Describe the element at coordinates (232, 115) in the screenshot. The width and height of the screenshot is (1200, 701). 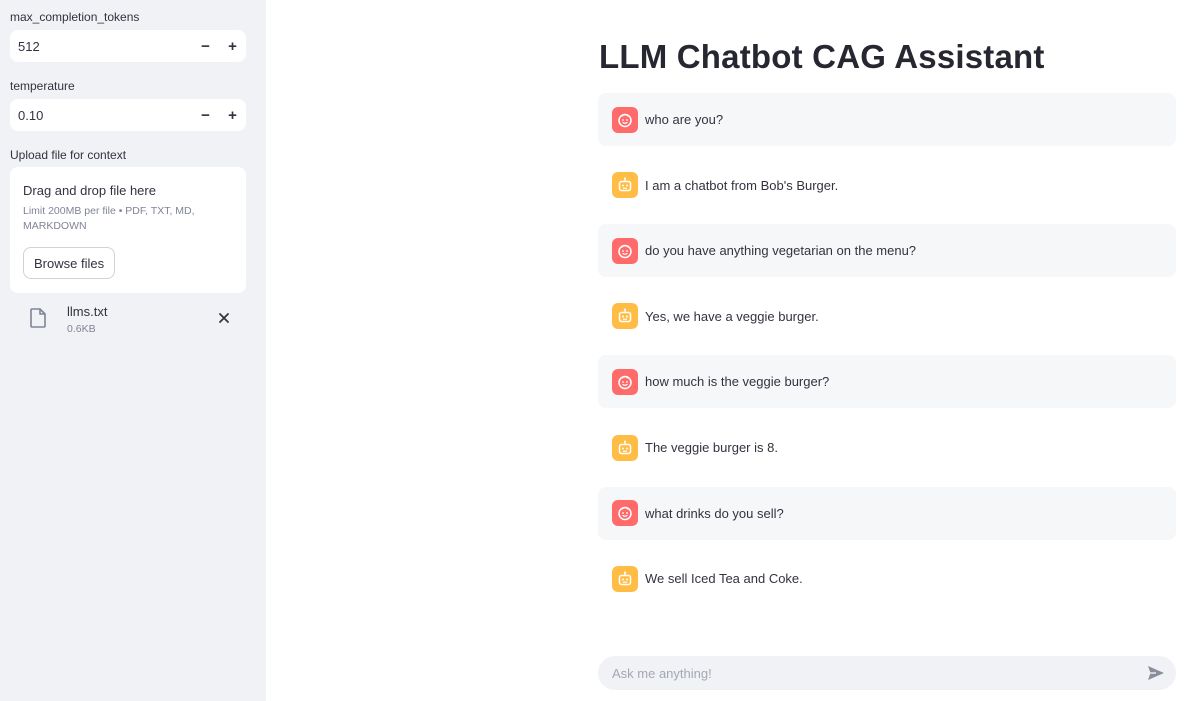
I see `temperature-increment-button: +` at that location.